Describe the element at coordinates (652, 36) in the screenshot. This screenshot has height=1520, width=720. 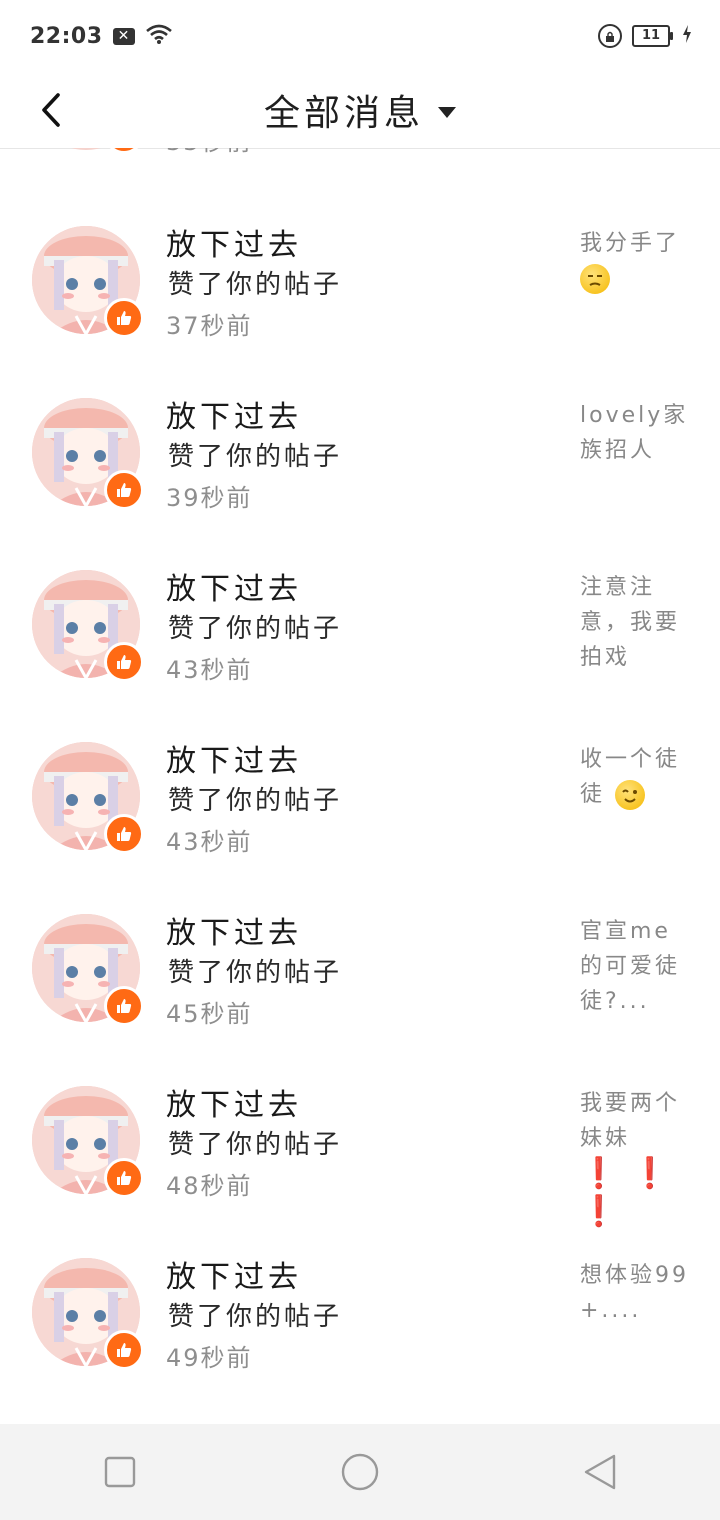
I see `battery-icon: 11` at that location.